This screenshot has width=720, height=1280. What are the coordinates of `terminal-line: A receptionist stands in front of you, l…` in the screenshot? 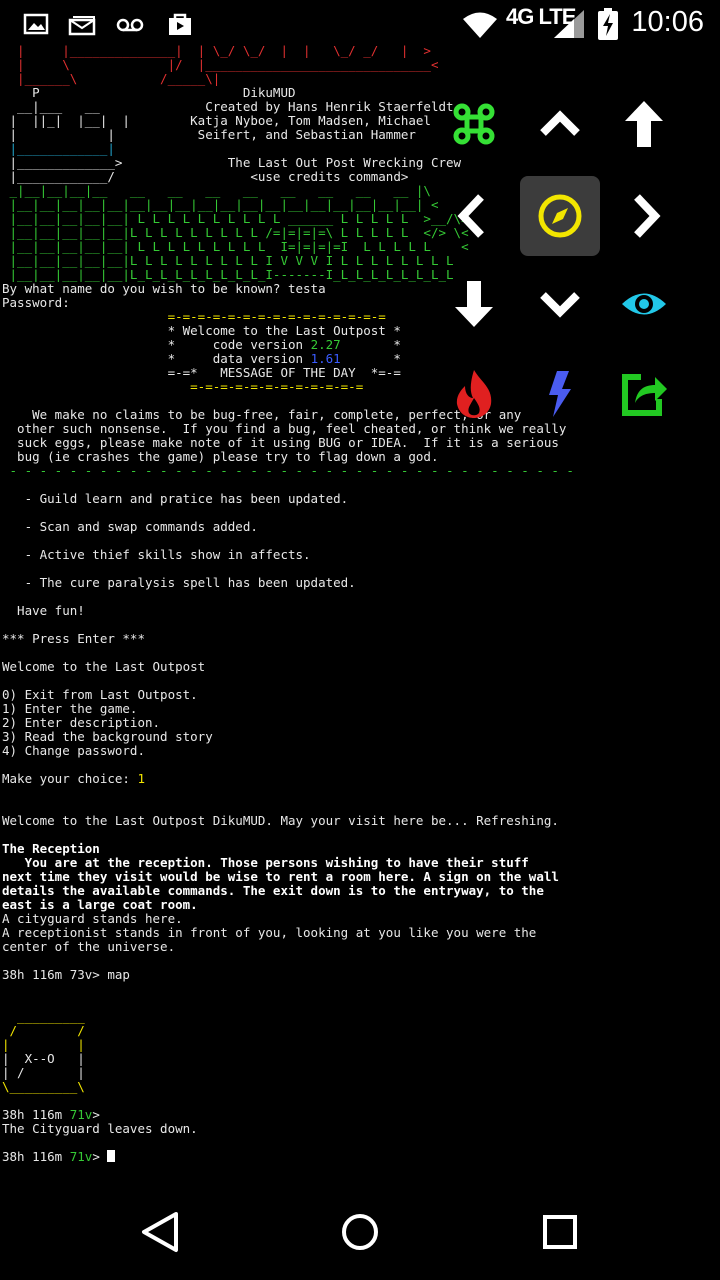 It's located at (269, 932).